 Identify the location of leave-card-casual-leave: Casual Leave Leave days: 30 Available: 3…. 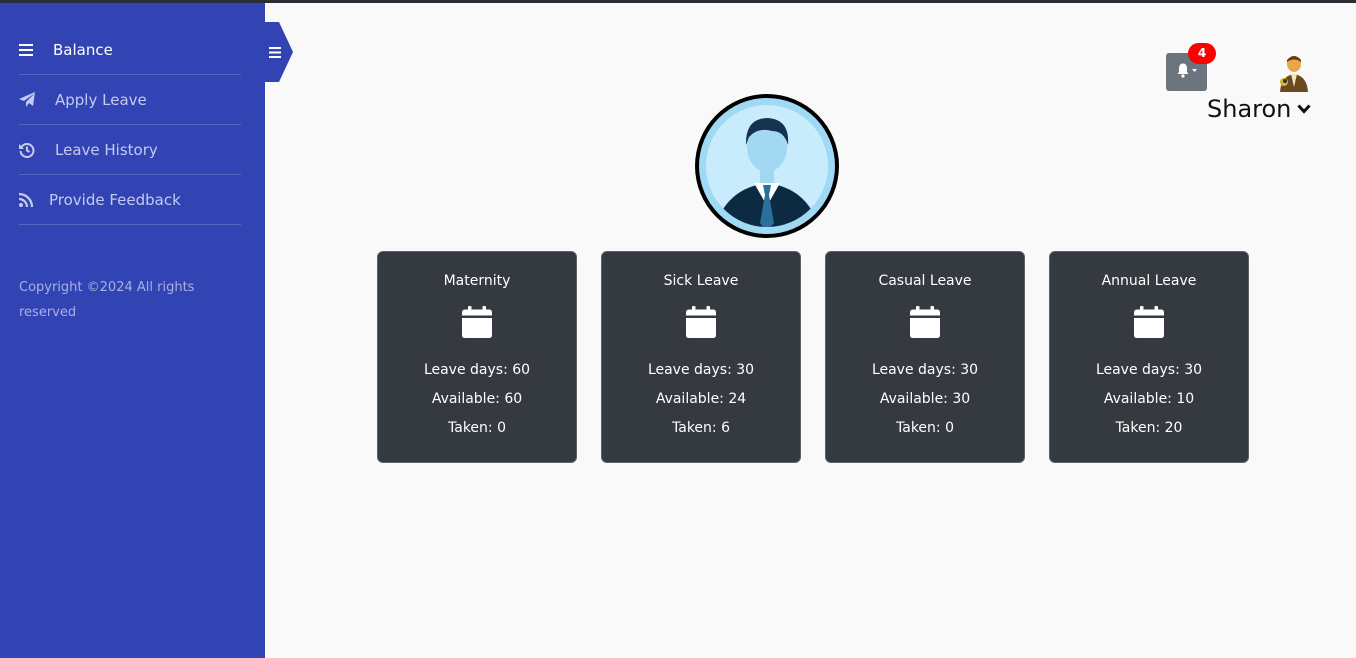
(925, 357).